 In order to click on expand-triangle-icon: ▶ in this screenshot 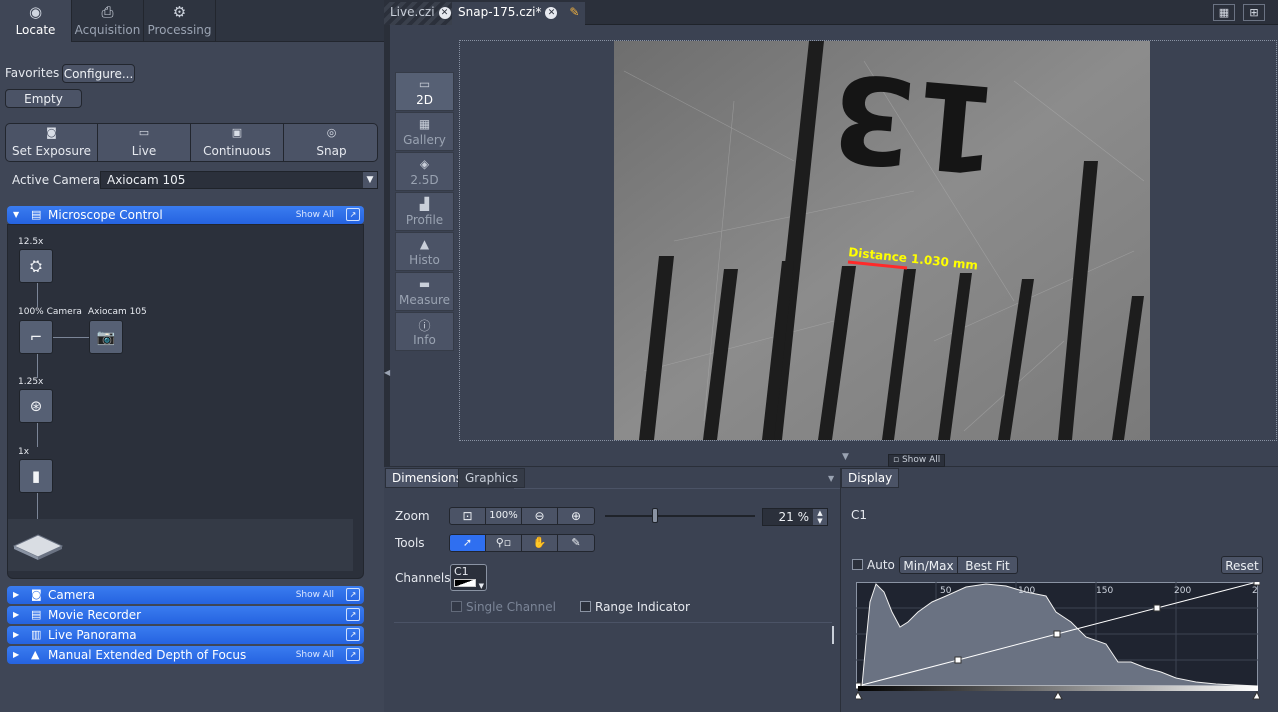, I will do `click(16, 634)`.